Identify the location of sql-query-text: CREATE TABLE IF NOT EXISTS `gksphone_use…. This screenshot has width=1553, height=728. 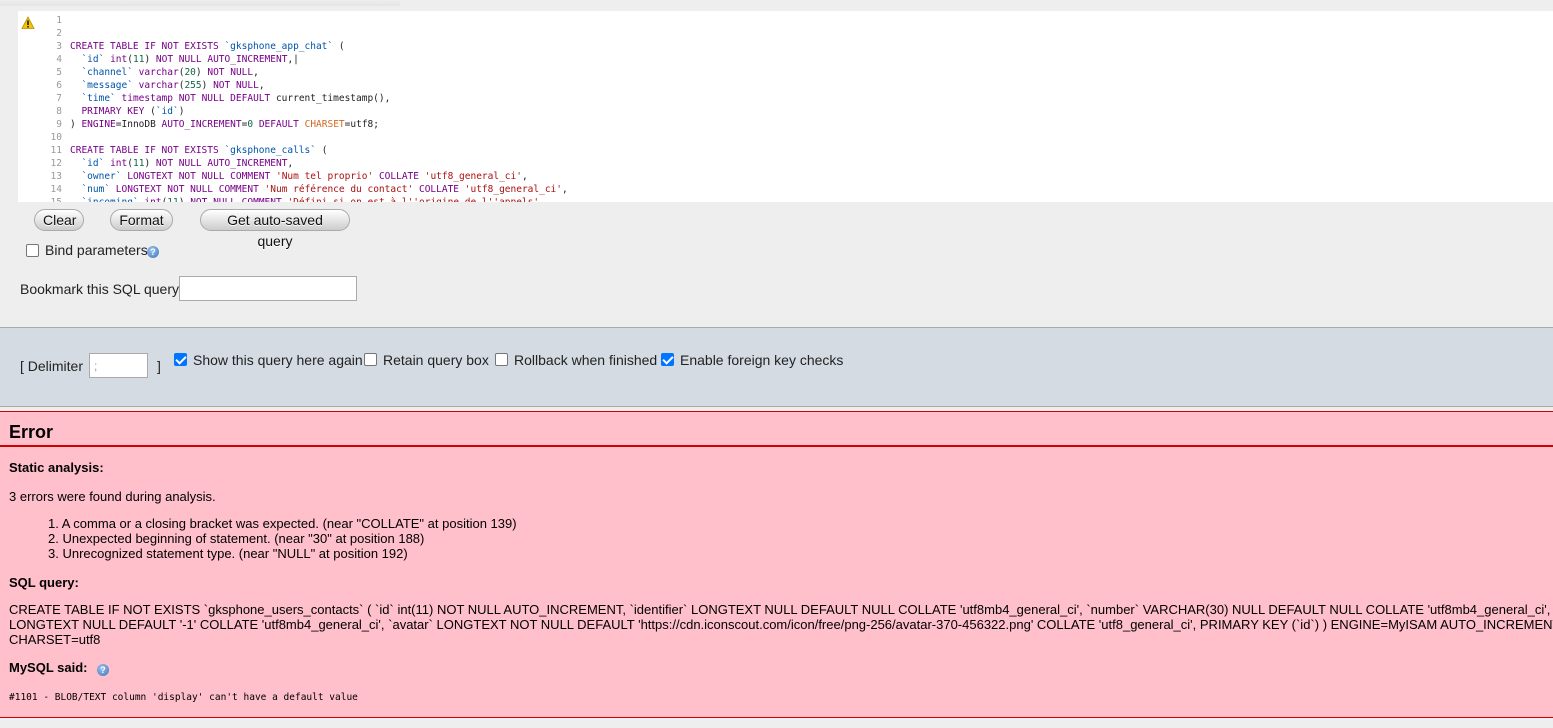
(781, 624).